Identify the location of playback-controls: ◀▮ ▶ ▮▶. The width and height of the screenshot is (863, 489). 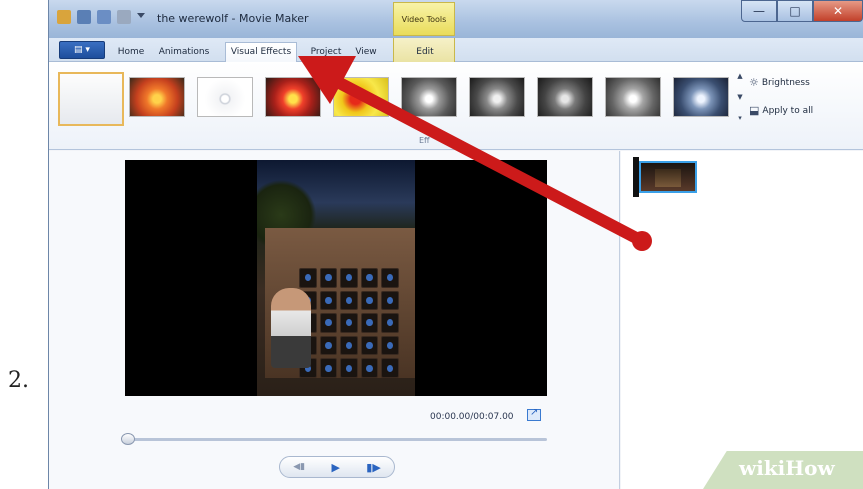
(337, 467).